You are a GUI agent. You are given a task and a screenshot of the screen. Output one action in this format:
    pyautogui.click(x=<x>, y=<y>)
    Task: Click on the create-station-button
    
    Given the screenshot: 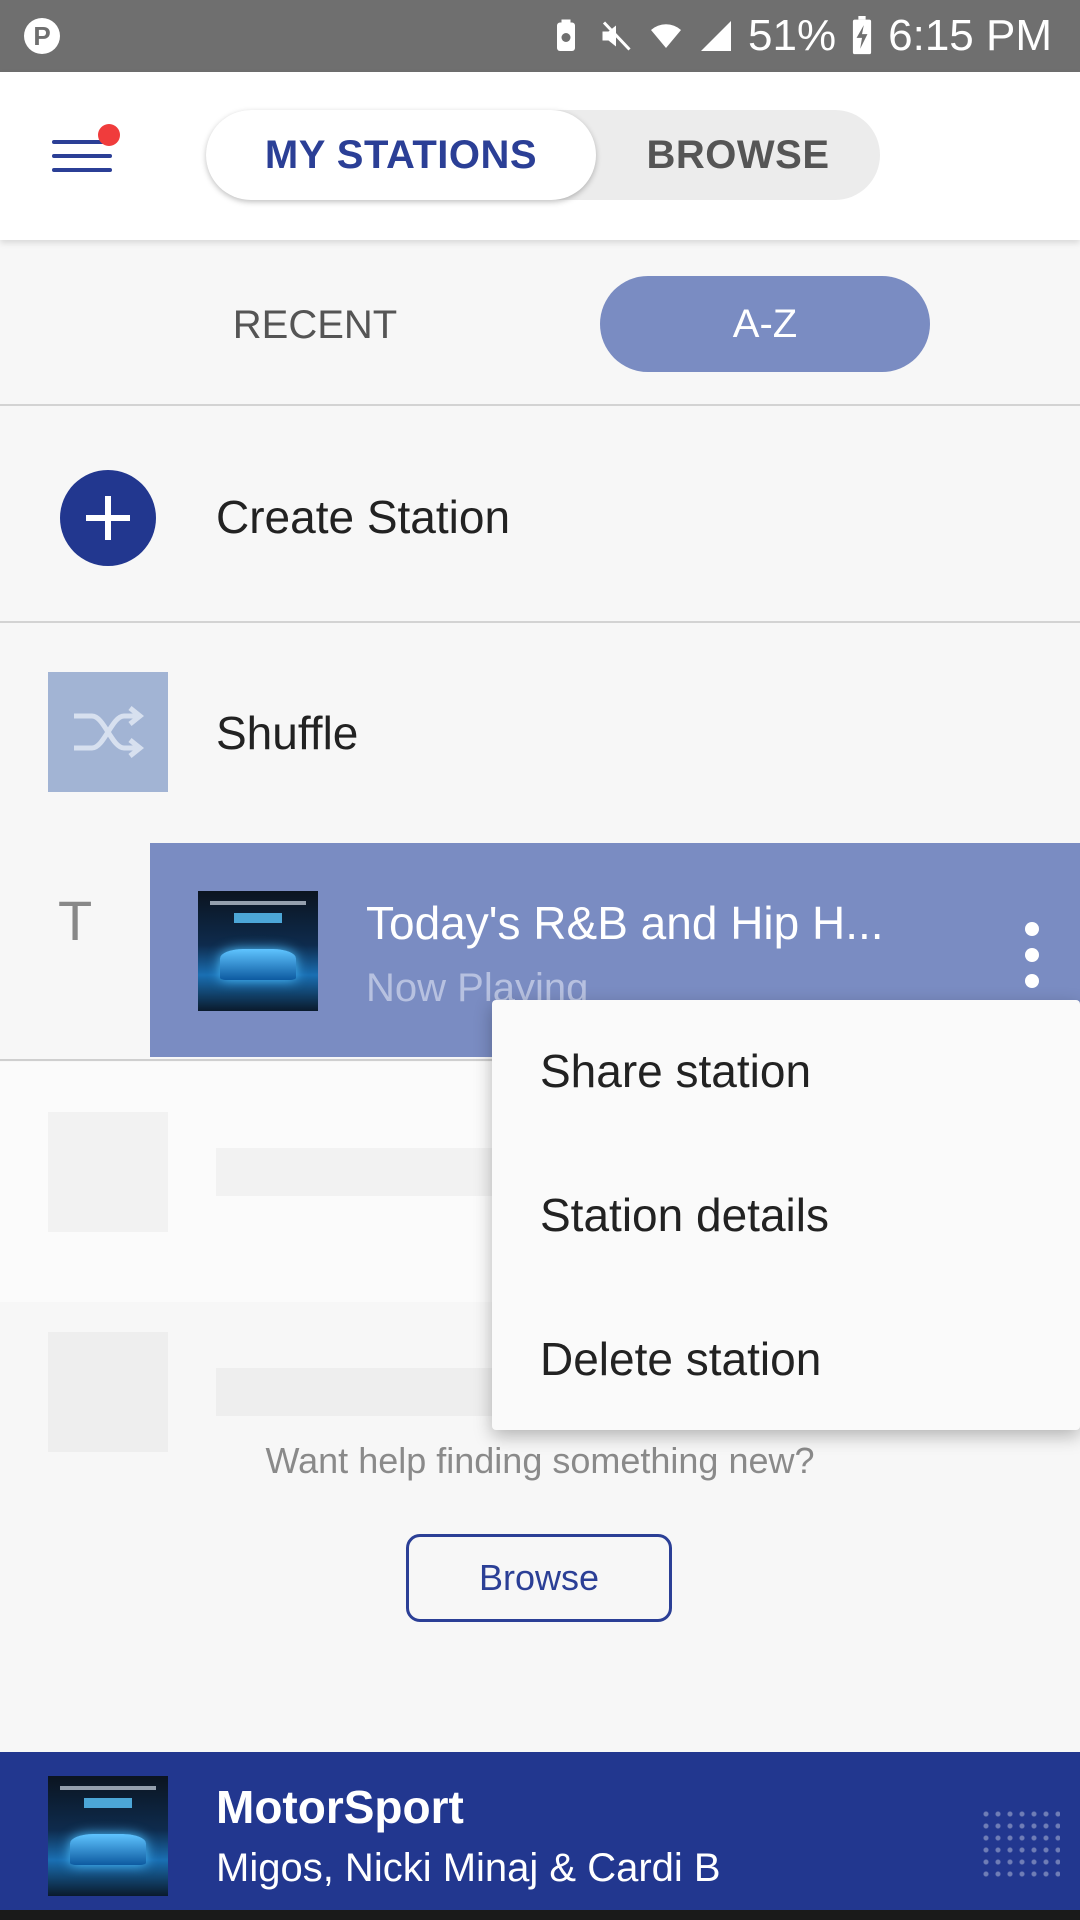 What is the action you would take?
    pyautogui.click(x=108, y=518)
    